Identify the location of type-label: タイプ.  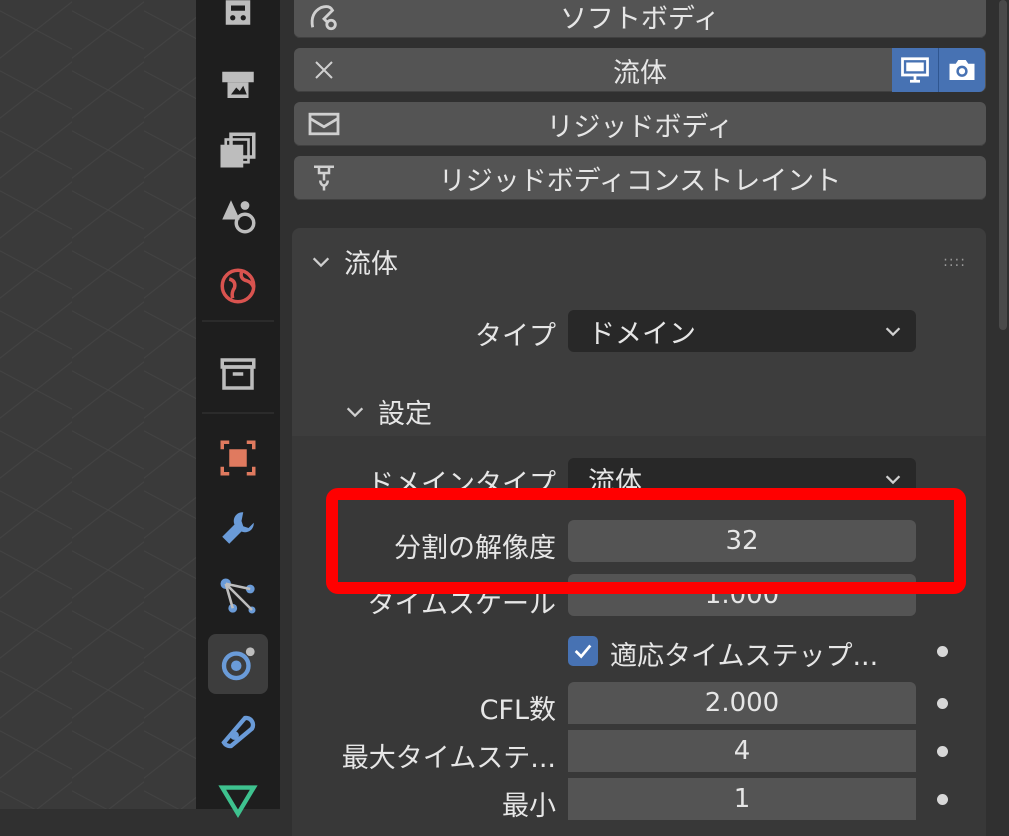
(515, 336).